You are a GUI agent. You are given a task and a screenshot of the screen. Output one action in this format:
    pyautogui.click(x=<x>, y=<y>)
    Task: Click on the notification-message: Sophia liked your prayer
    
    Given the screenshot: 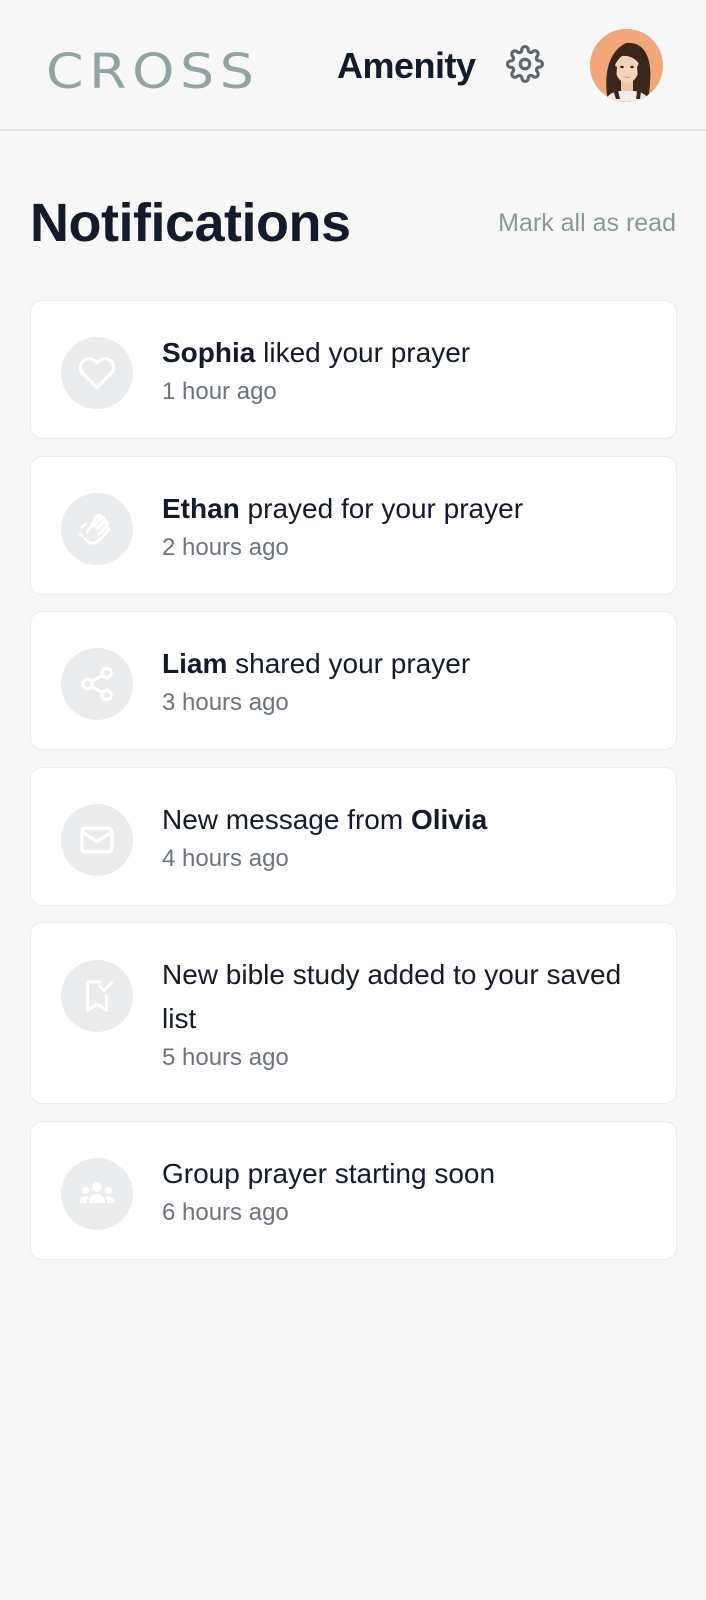 What is the action you would take?
    pyautogui.click(x=316, y=352)
    